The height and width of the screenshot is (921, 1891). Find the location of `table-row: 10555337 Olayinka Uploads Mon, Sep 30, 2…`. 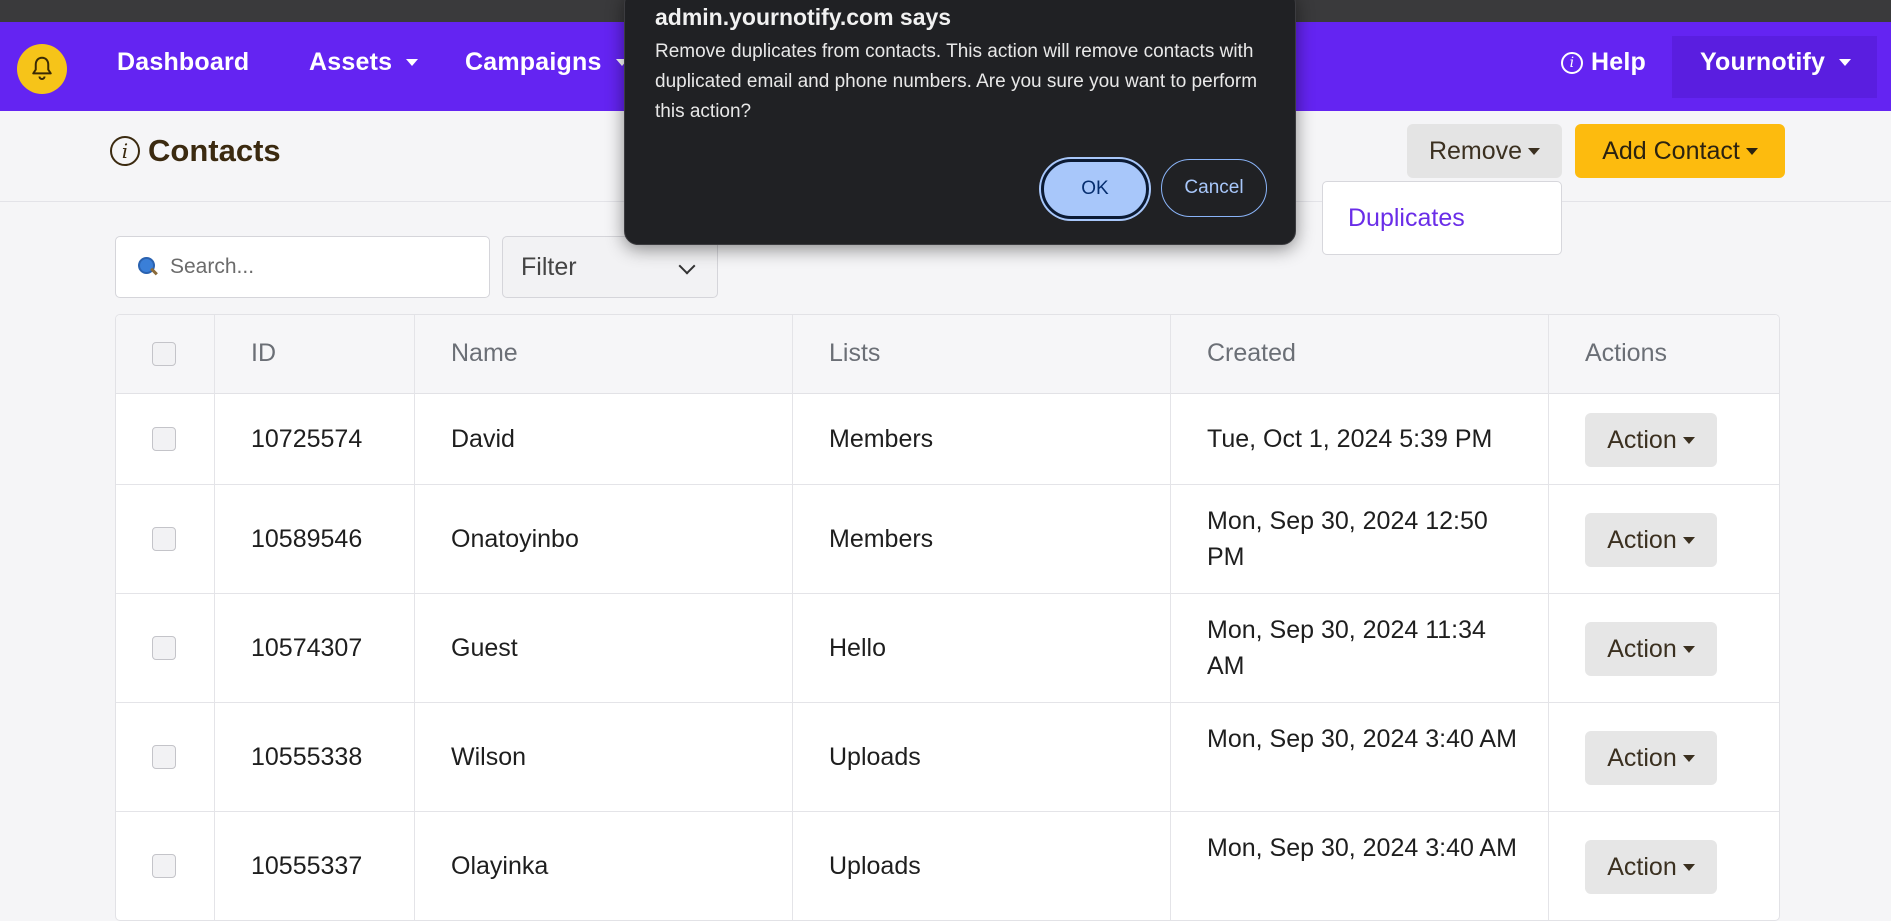

table-row: 10555337 Olayinka Uploads Mon, Sep 30, 2… is located at coordinates (947, 866).